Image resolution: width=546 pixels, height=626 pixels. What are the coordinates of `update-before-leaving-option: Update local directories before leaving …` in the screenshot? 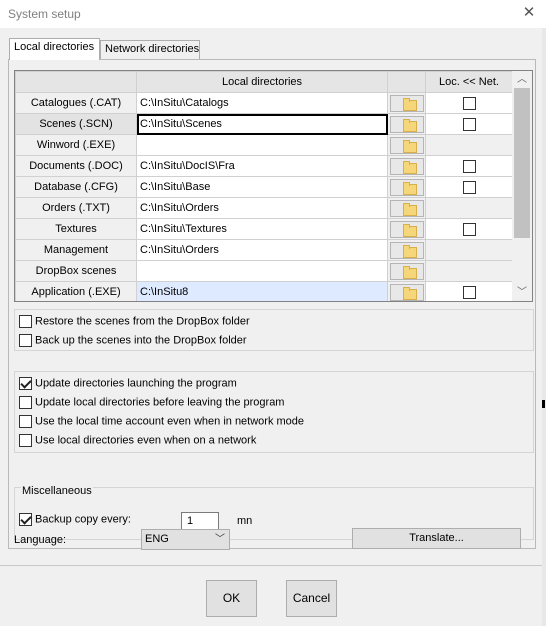 It's located at (151, 404).